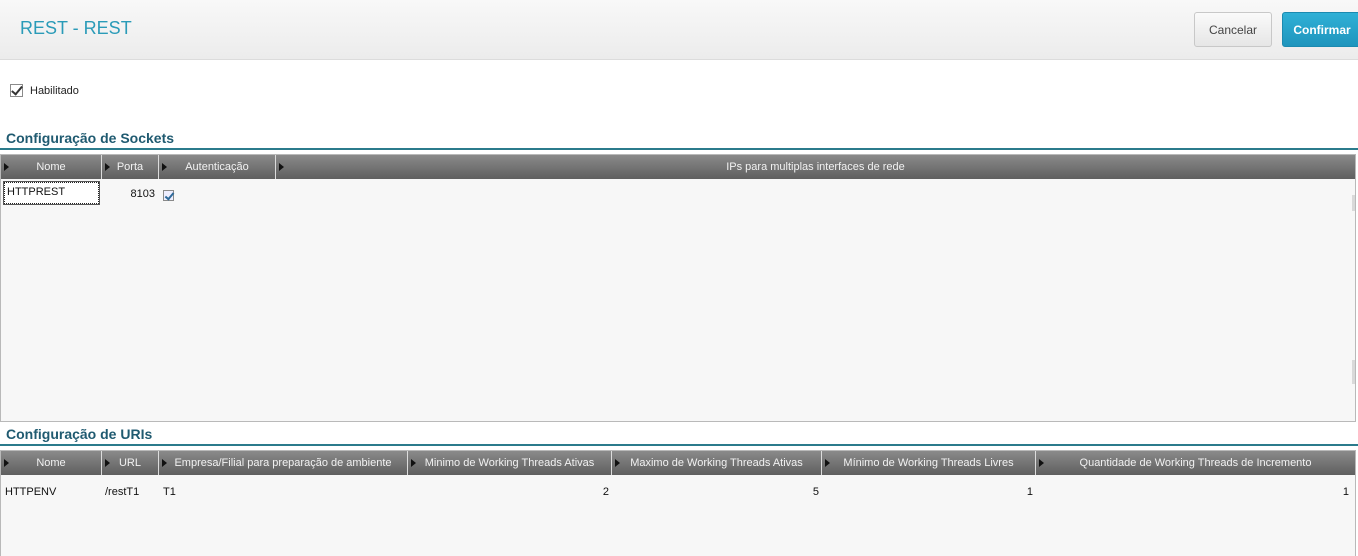  What do you see at coordinates (76, 28) in the screenshot?
I see `page-title: REST - REST` at bounding box center [76, 28].